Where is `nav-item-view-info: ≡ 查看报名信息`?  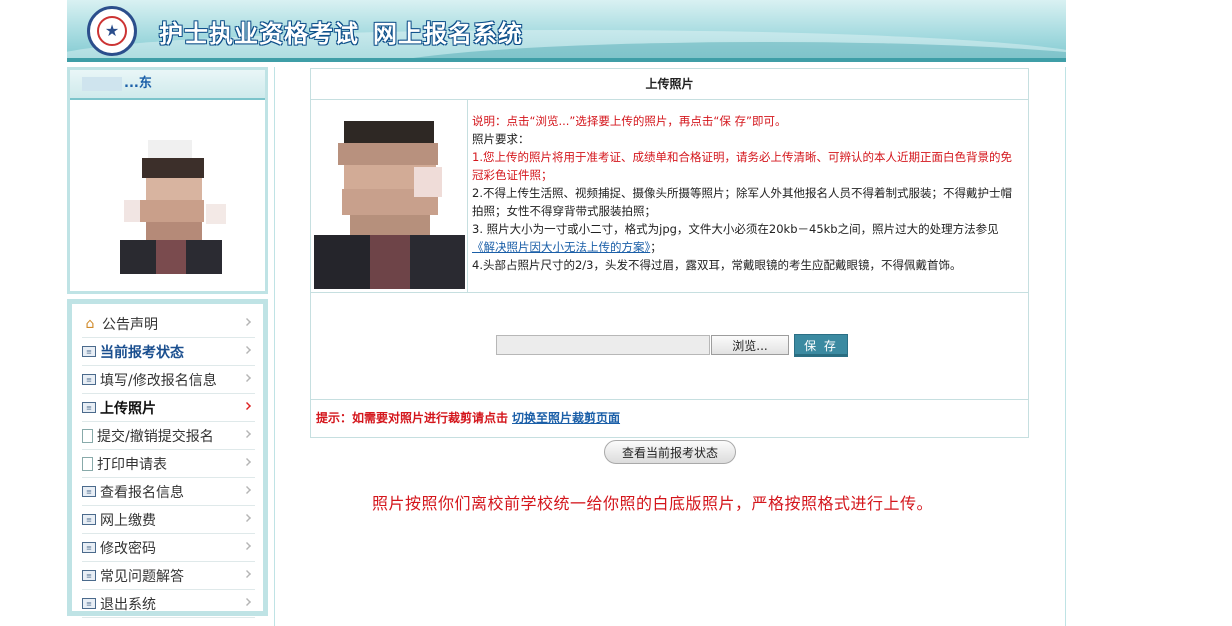 nav-item-view-info: ≡ 查看报名信息 is located at coordinates (168, 492).